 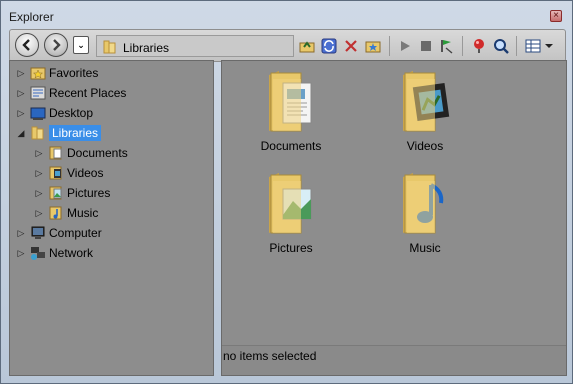 I want to click on tree-item-label: Network, so click(x=71, y=253).